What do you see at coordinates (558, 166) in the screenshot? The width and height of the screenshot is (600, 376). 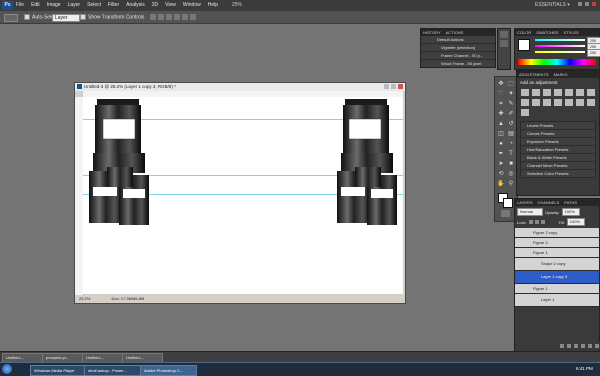 I see `preset-item: Channel Mixer Presets` at bounding box center [558, 166].